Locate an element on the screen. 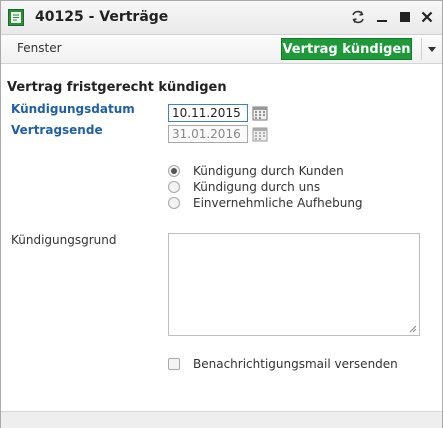 The height and width of the screenshot is (428, 443). radio-selected-dot is located at coordinates (174, 171).